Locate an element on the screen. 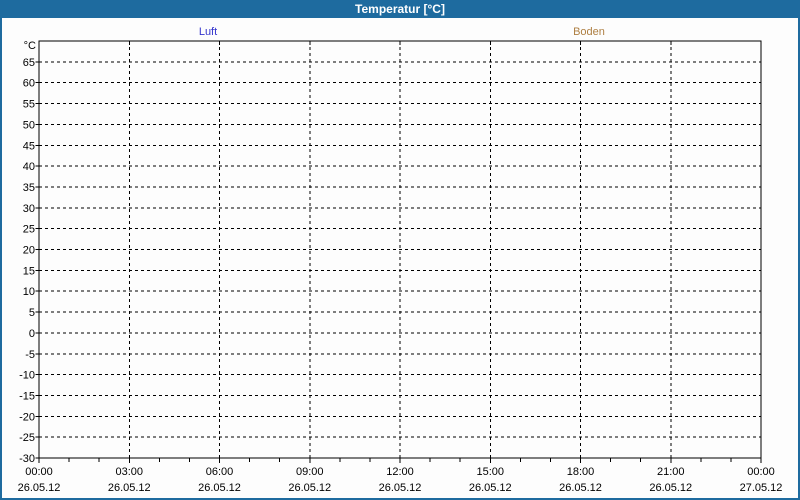 The height and width of the screenshot is (500, 800). x-tick-time-label: 09:00 is located at coordinates (310, 472).